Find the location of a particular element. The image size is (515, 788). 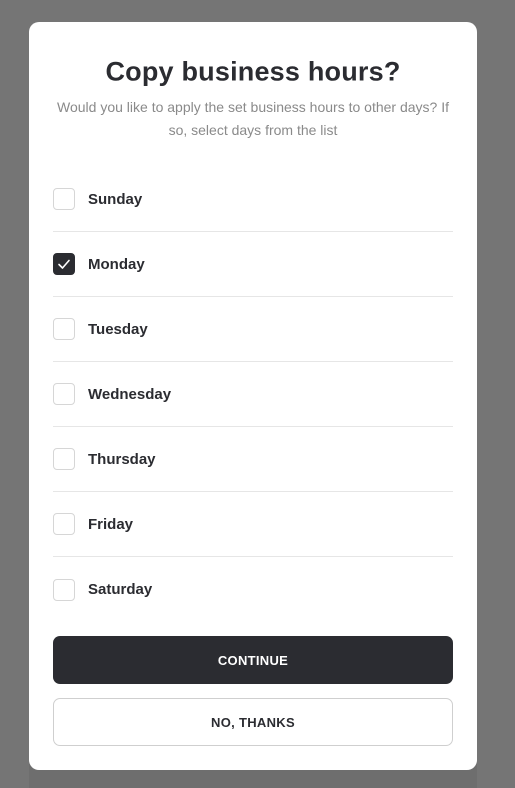

day-row-monday: Monday is located at coordinates (253, 264).